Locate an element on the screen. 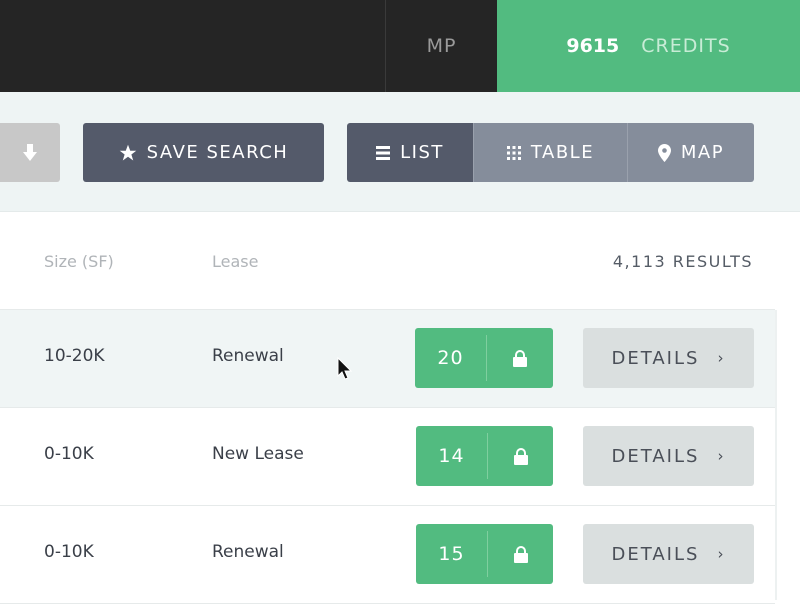  save-search-button: SAVE SEARCH is located at coordinates (203, 152).